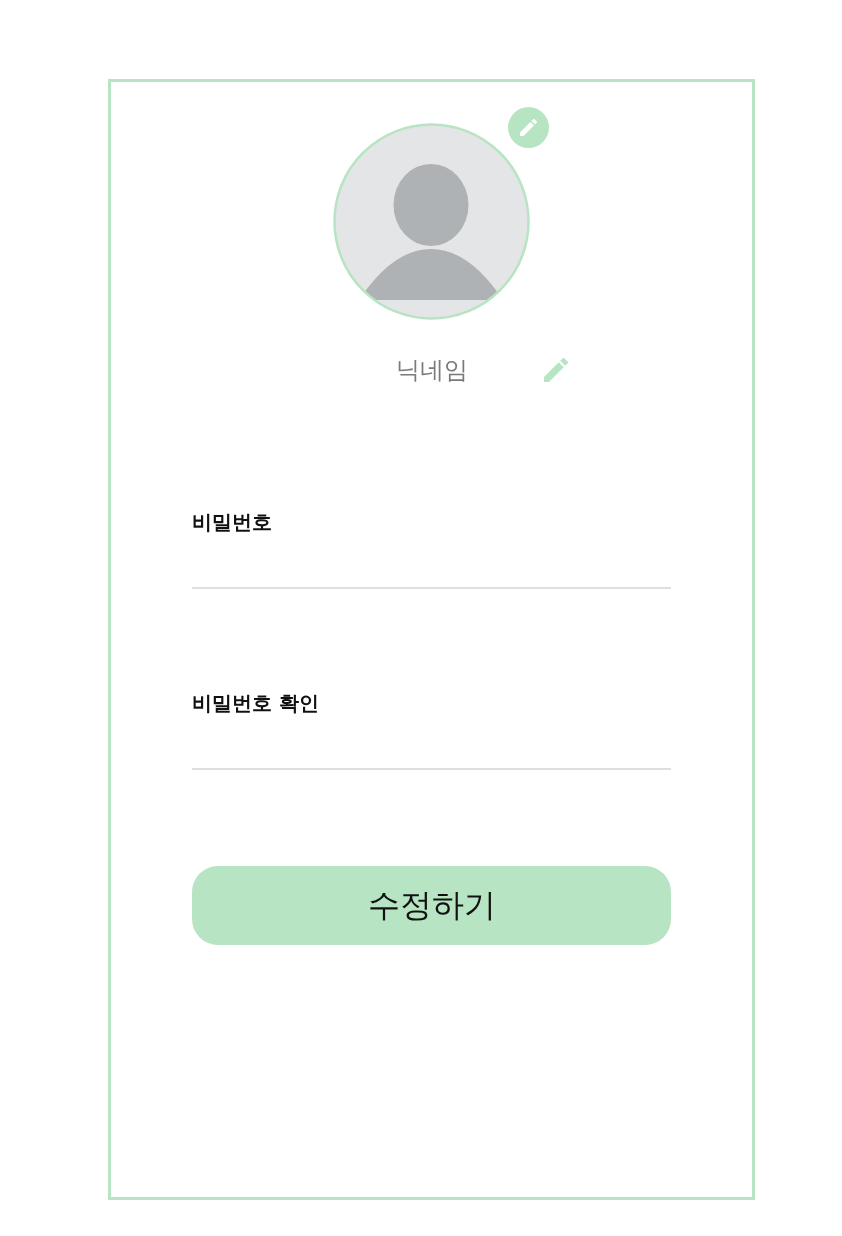 Image resolution: width=842 pixels, height=1236 pixels. Describe the element at coordinates (255, 703) in the screenshot. I see `field-label: 비밀번호 확인` at that location.